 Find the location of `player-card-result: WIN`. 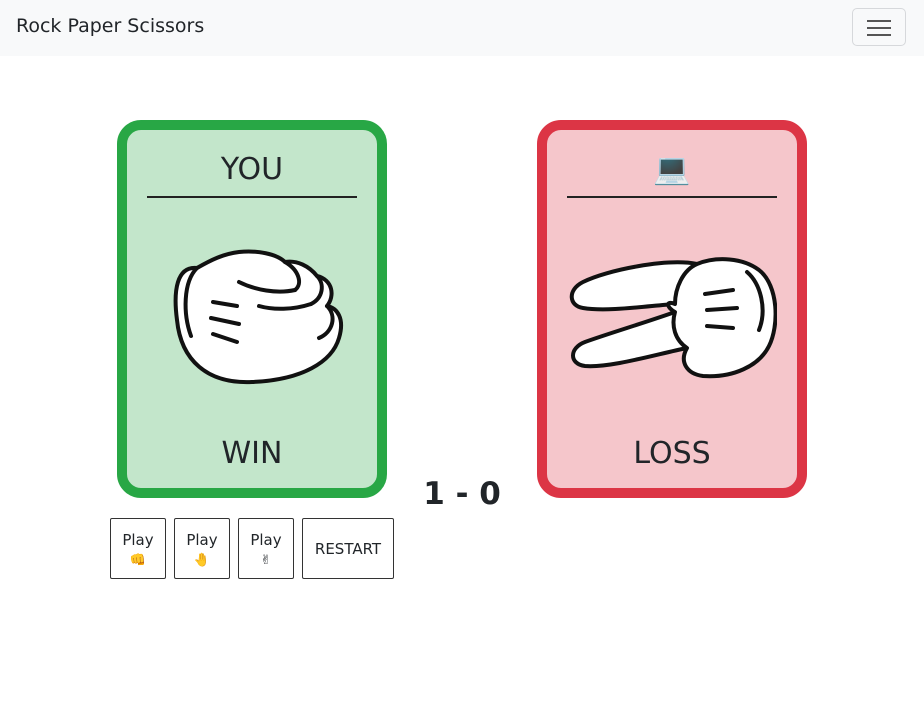

player-card-result: WIN is located at coordinates (252, 453).